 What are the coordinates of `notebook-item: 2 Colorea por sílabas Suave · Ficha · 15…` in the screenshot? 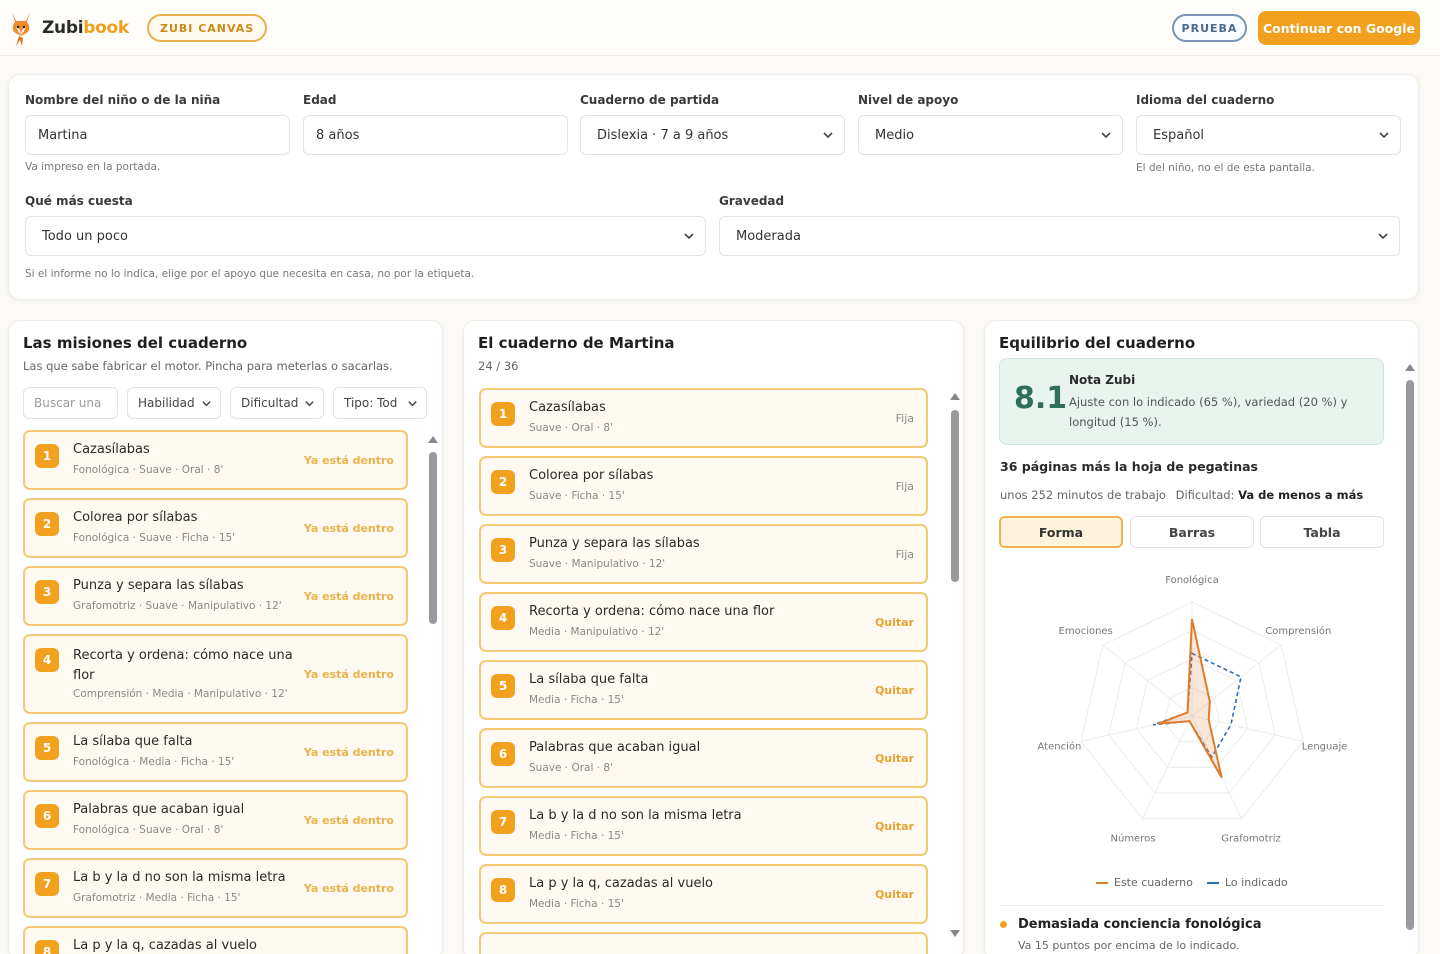 It's located at (703, 486).